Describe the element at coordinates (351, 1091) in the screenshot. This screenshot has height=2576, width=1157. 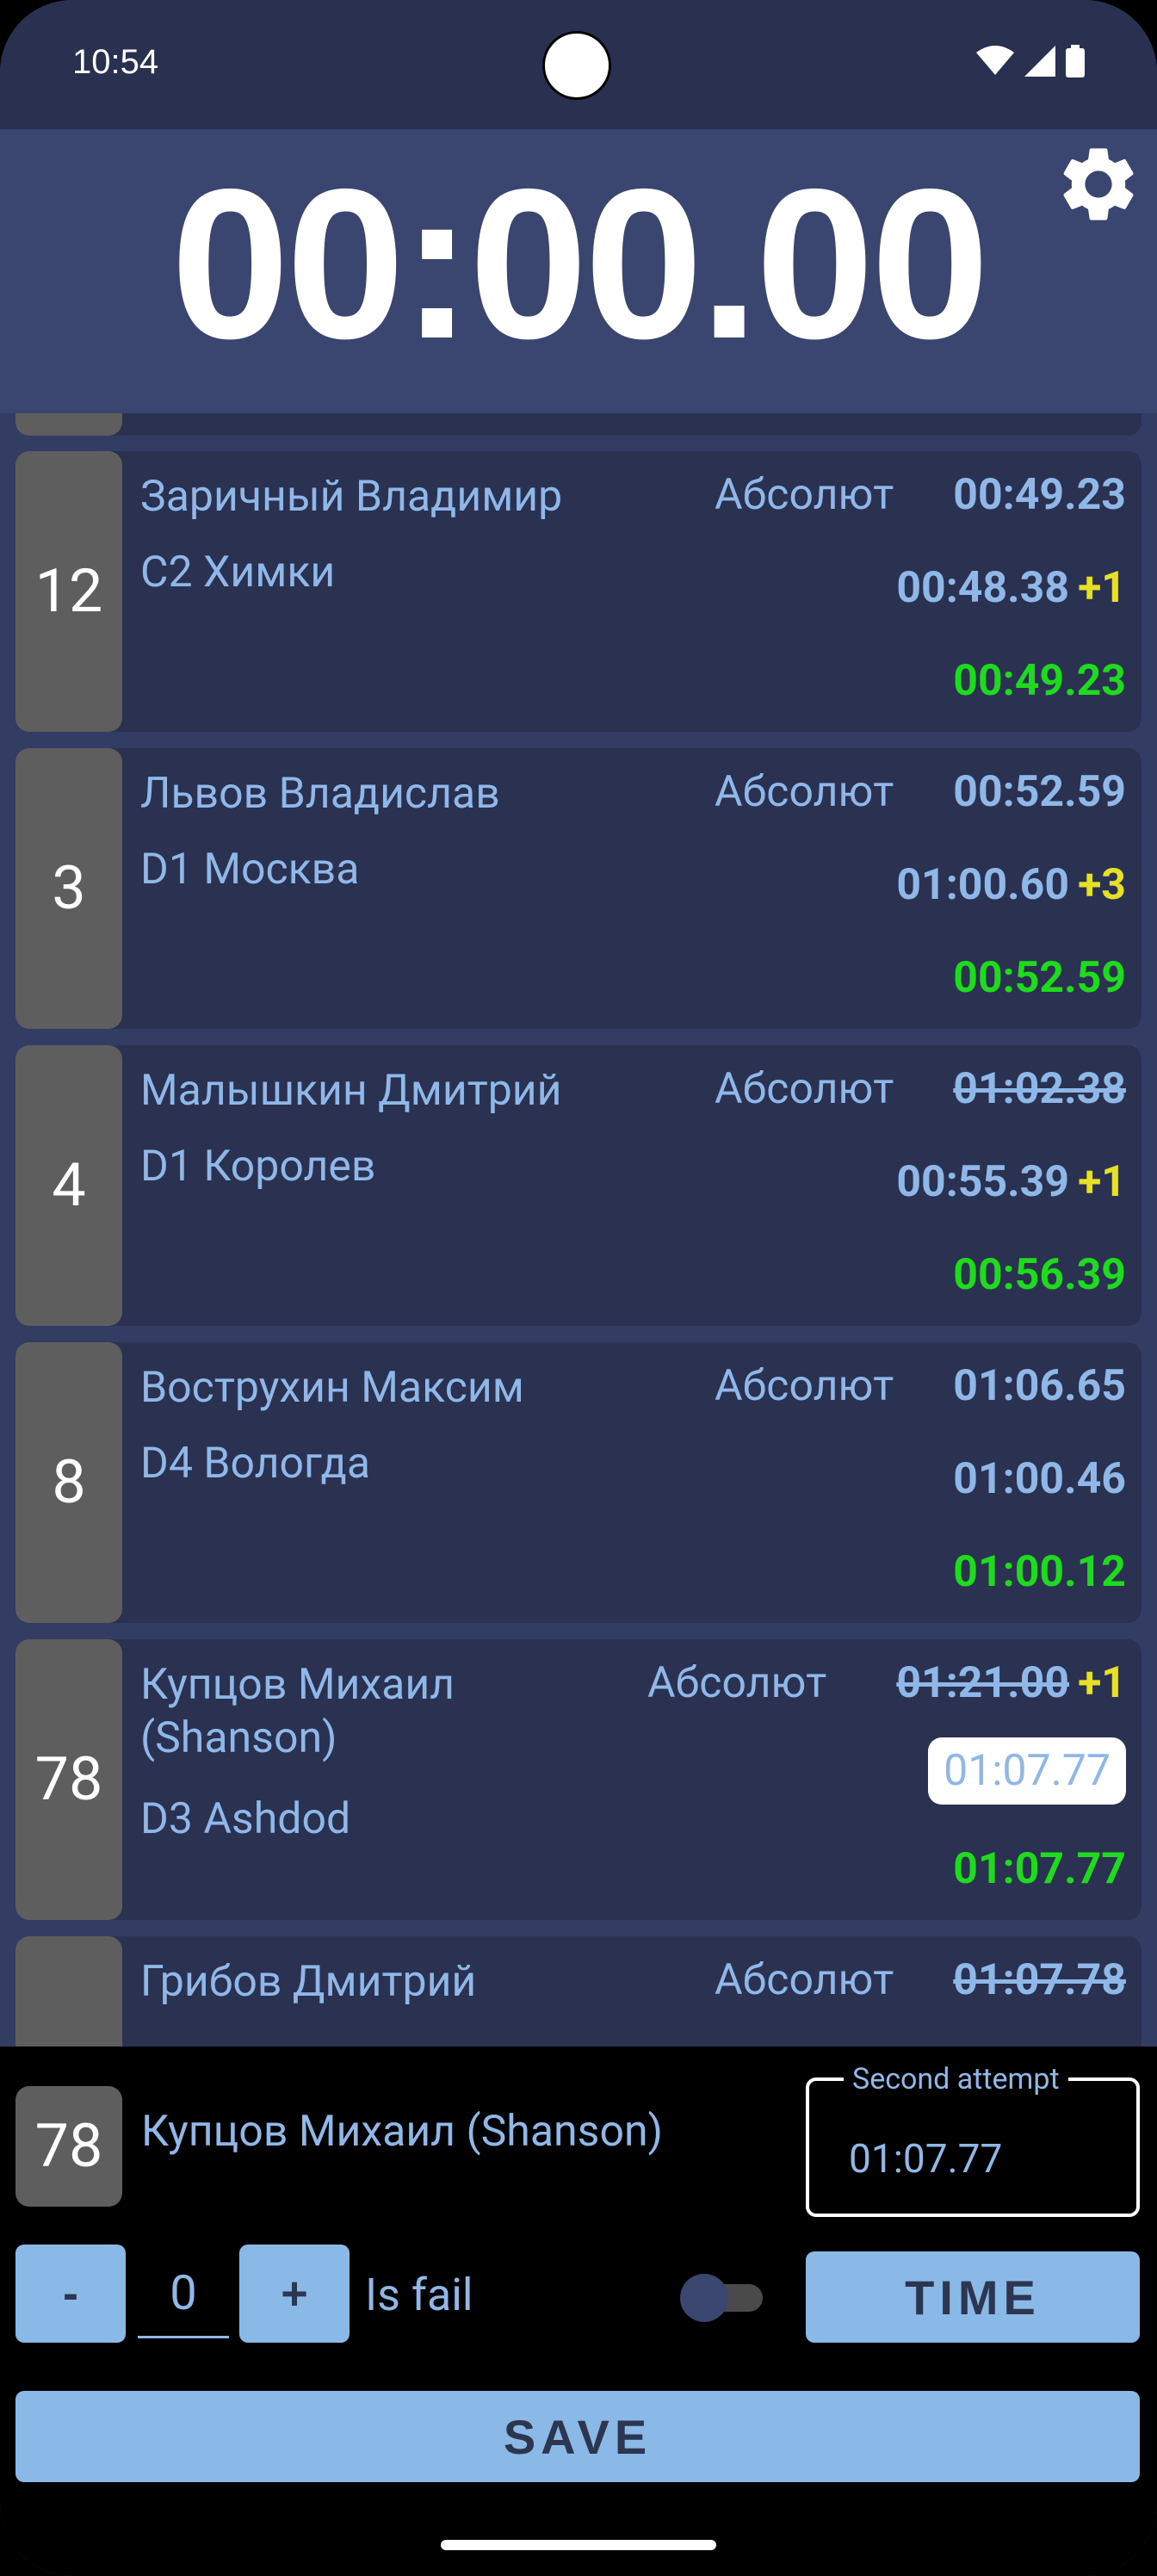
I see `racer-name: Малышкин Дмитрий` at that location.